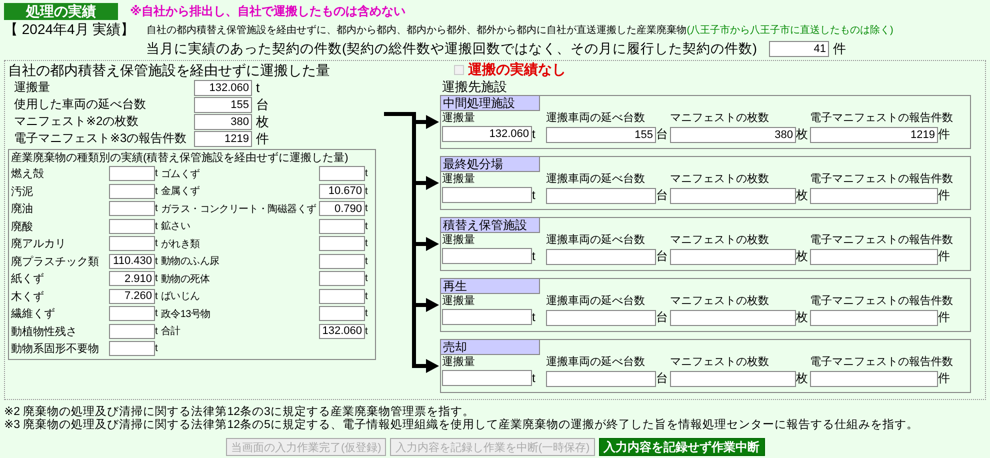 The image size is (990, 458). I want to click on waste-types-title: 産業廃棄物の種類別の実績(積替え保管施設を経由せずに運搬した量), so click(180, 158).